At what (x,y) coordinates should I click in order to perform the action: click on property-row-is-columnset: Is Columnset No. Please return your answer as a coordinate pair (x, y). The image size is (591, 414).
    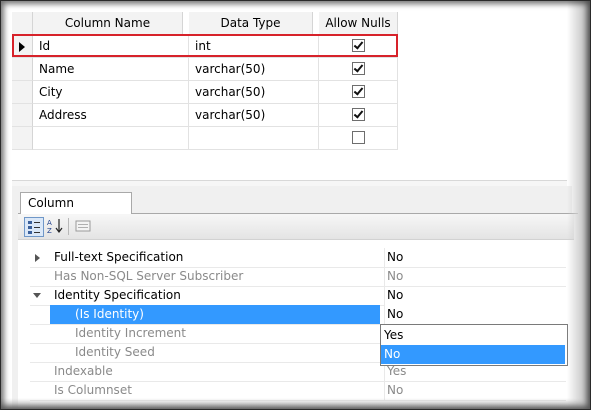
    Looking at the image, I should click on (298, 391).